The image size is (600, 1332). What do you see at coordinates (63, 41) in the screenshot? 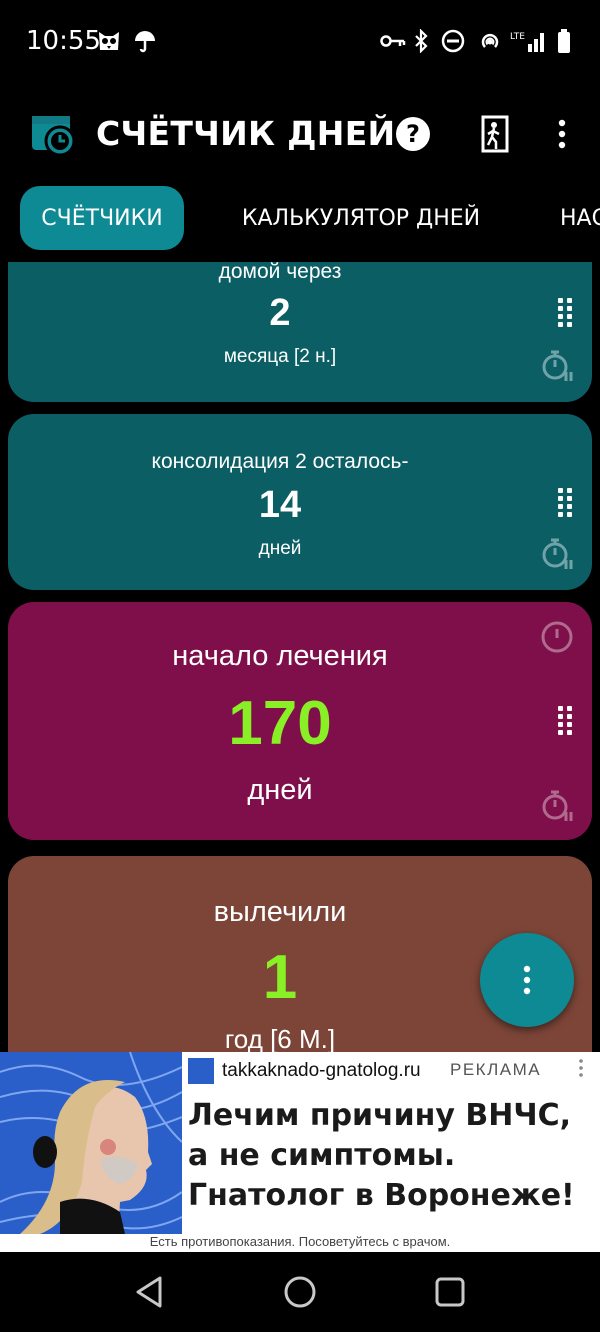
I see `status-time: 10:55` at bounding box center [63, 41].